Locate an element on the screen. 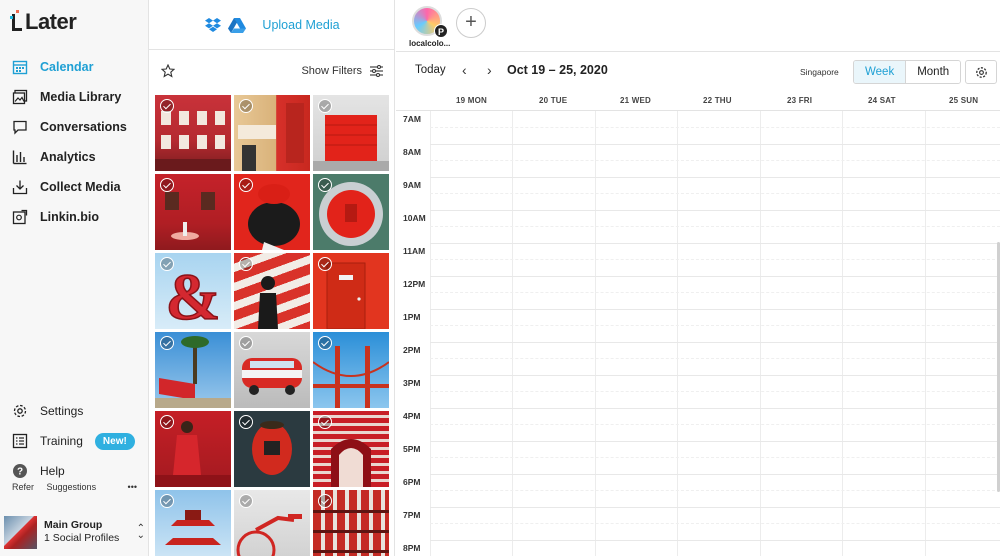  hour-row: 7PM is located at coordinates (698, 523).